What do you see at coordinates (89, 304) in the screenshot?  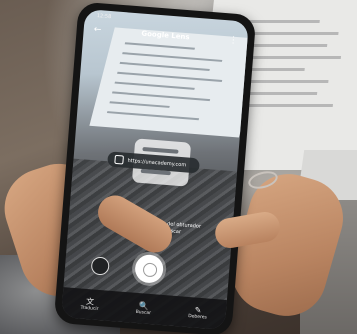 I see `tab-translate: 文 Traducir` at bounding box center [89, 304].